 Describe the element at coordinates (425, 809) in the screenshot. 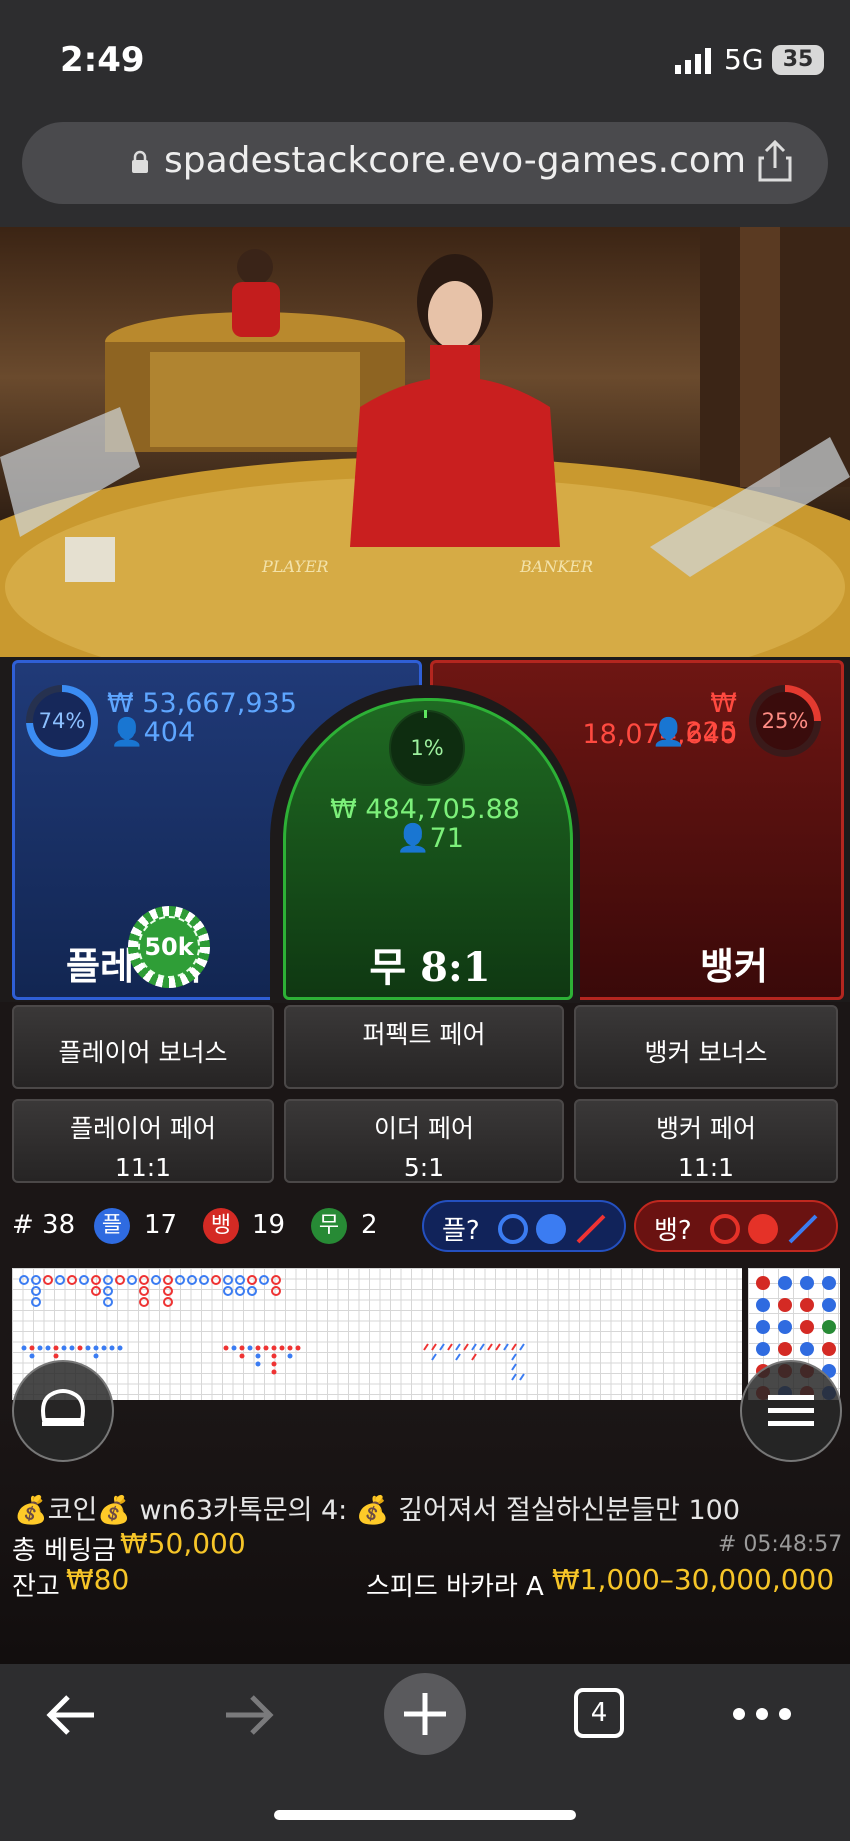

I see `tie-total-amount: ₩ 484,705.88` at that location.